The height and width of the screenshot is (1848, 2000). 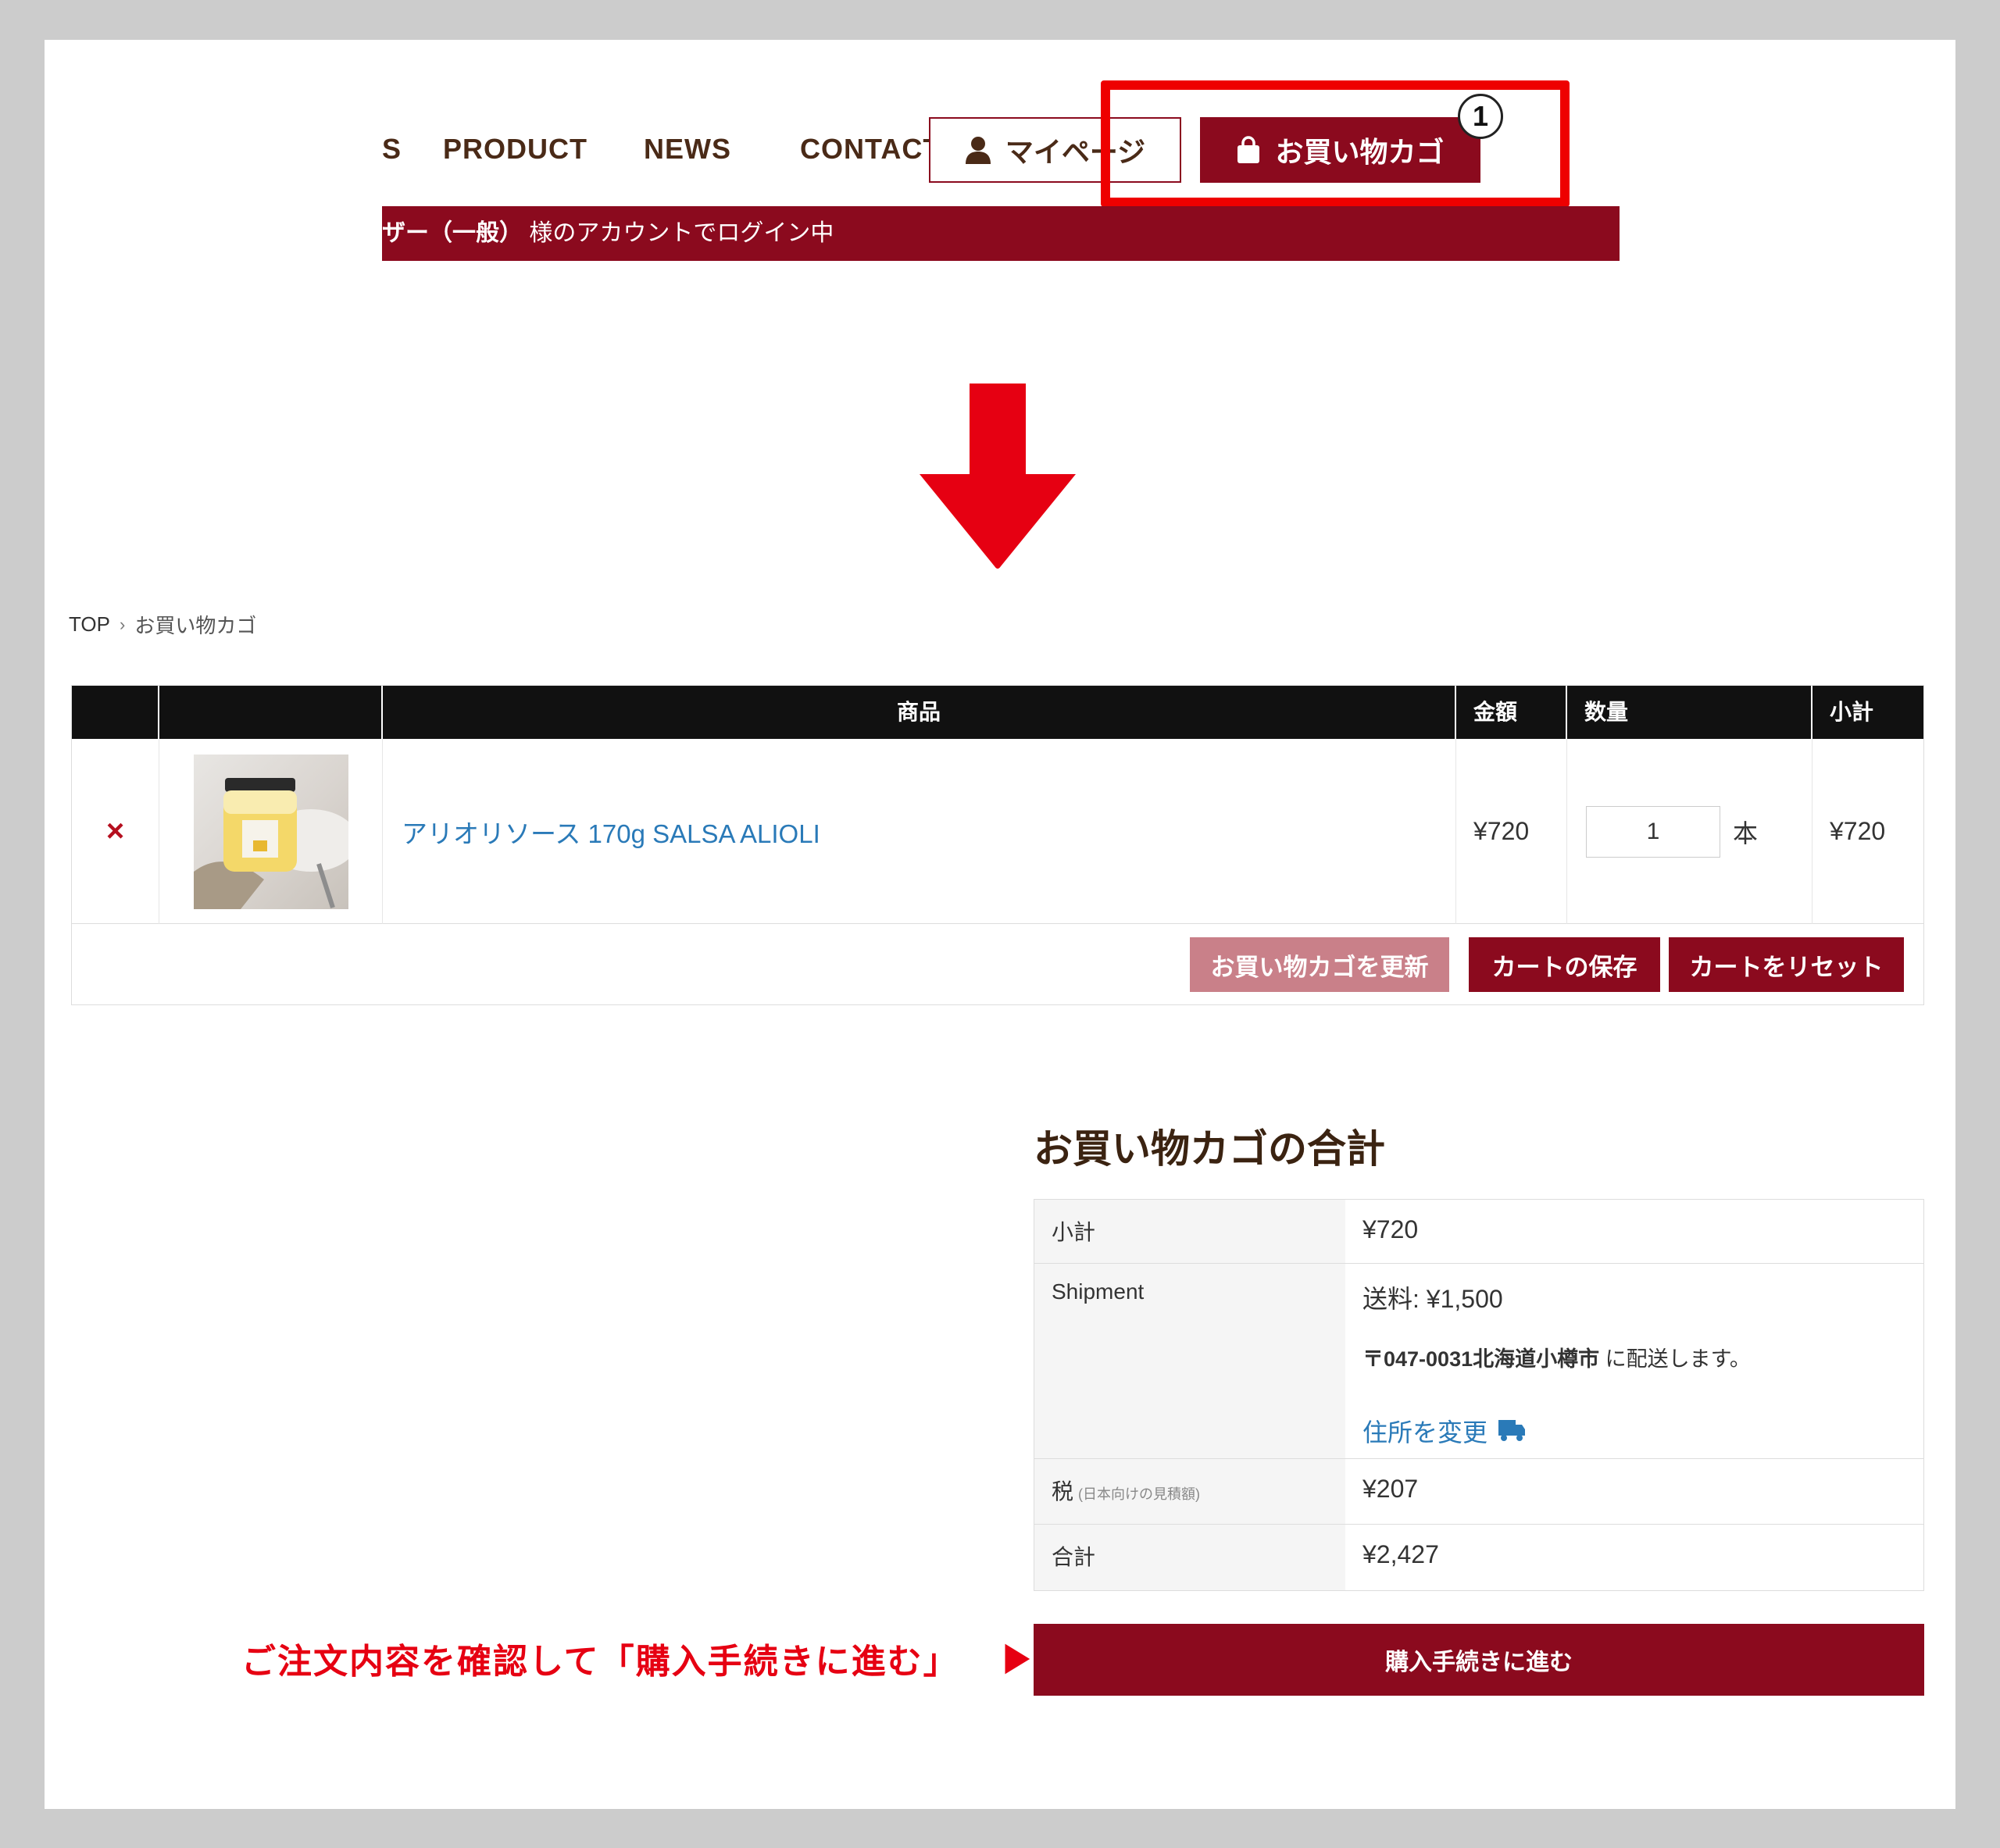 What do you see at coordinates (1189, 1361) in the screenshot?
I see `shipment-label: Shipment` at bounding box center [1189, 1361].